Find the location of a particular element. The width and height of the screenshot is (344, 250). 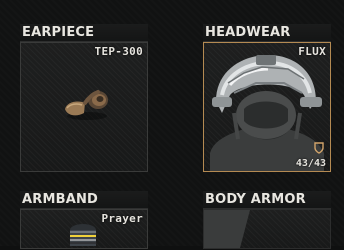

armband-slot-title: ARMBAND is located at coordinates (84, 200).